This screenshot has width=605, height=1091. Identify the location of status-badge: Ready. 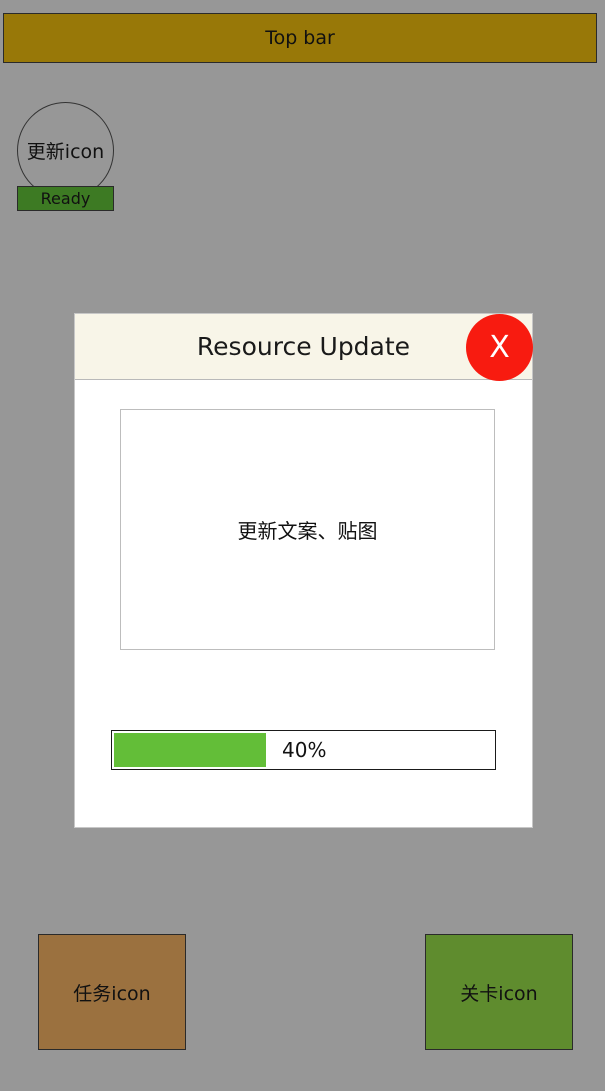
(65, 198).